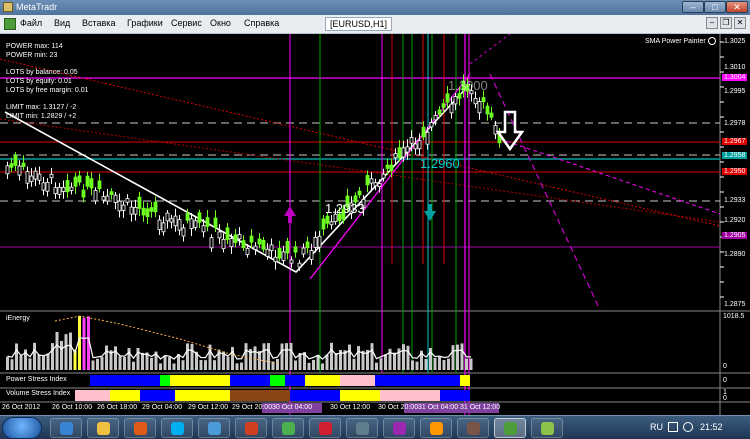 This screenshot has height=439, width=750. What do you see at coordinates (545, 192) in the screenshot?
I see `projection-down-magenta` at bounding box center [545, 192].